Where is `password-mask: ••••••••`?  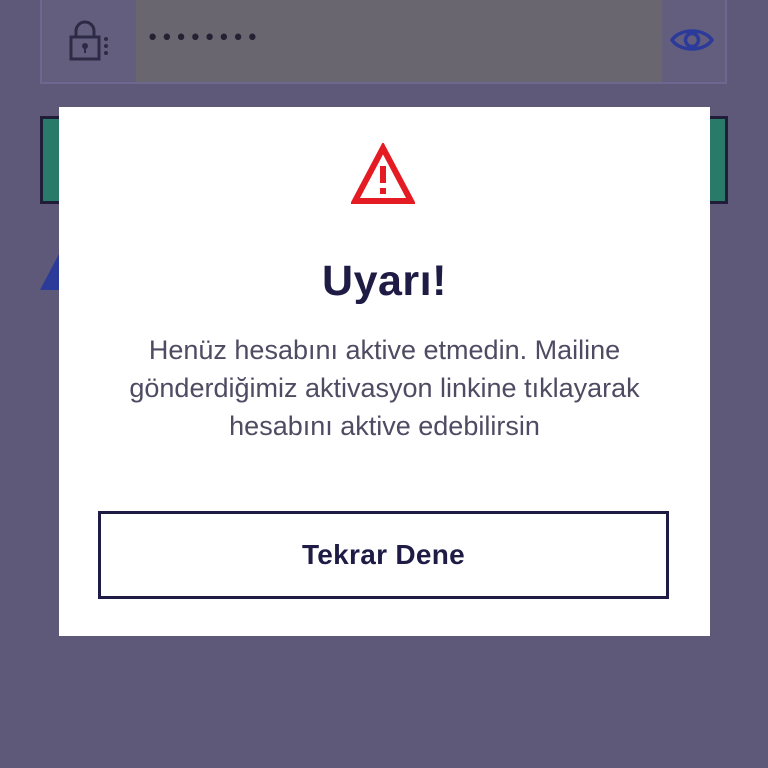 password-mask: •••••••• is located at coordinates (203, 38).